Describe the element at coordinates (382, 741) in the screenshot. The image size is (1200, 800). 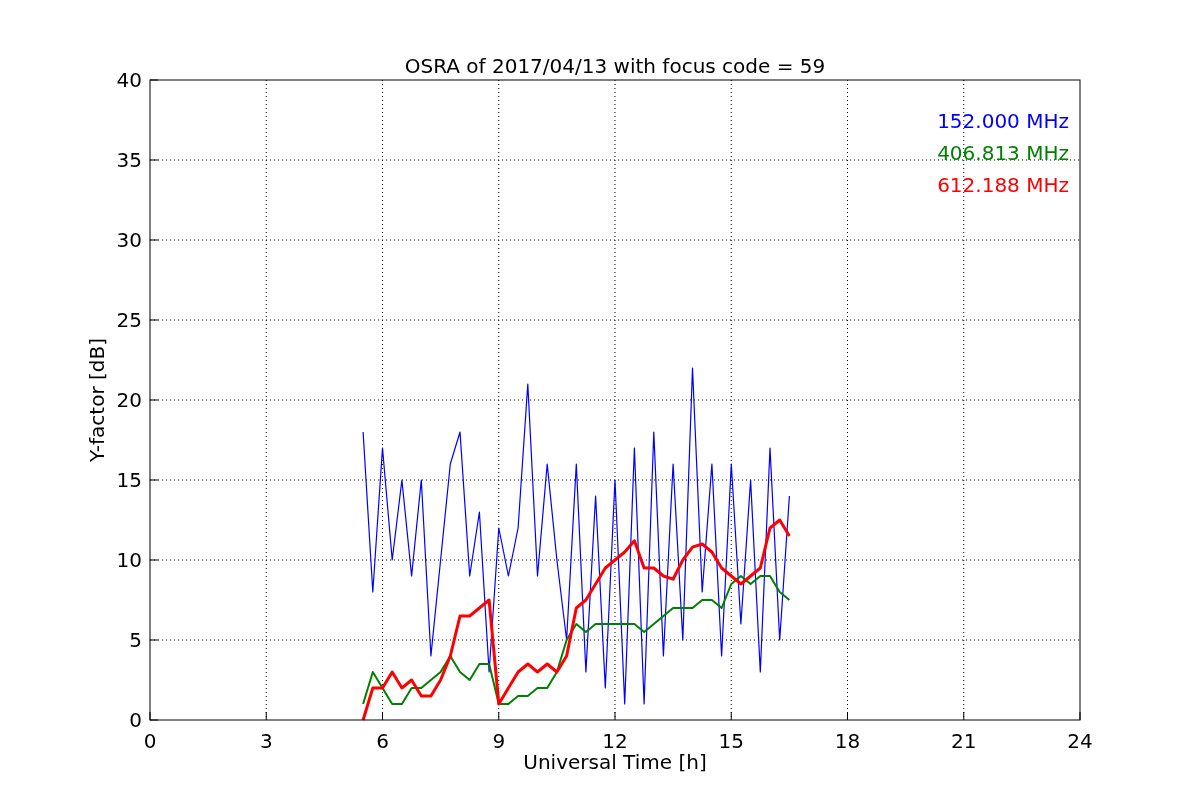
I see `x-tick-label: 6` at that location.